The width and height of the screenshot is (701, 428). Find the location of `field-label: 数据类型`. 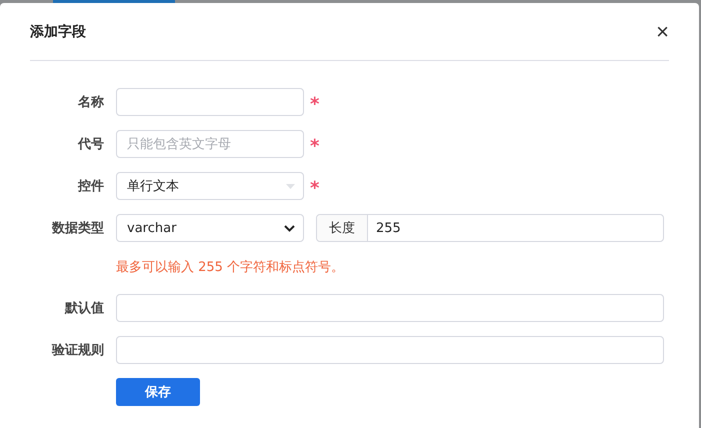

field-label: 数据类型 is located at coordinates (77, 228).